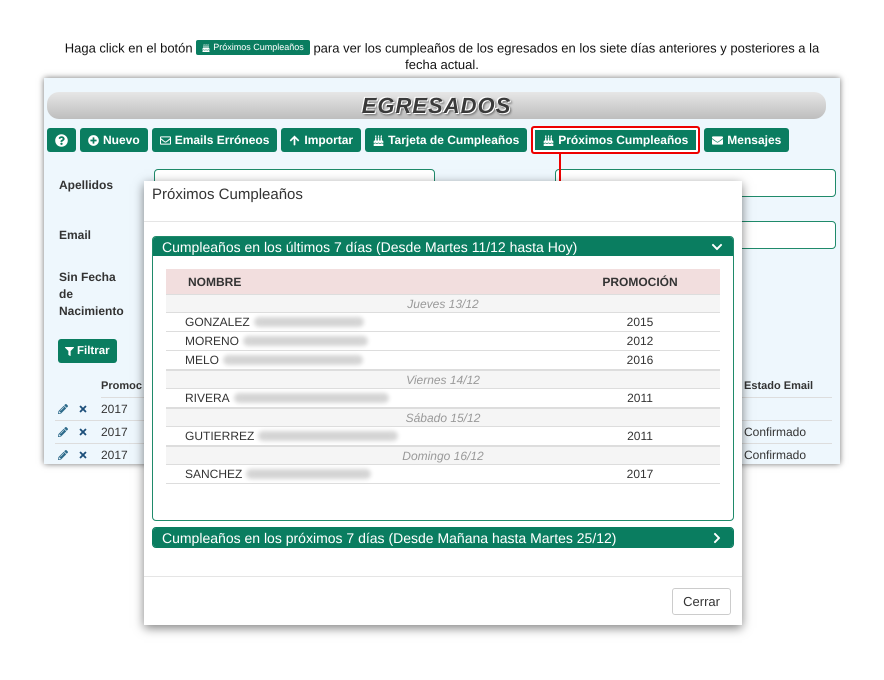  Describe the element at coordinates (213, 474) in the screenshot. I see `surname-text: SANCHEZ` at that location.